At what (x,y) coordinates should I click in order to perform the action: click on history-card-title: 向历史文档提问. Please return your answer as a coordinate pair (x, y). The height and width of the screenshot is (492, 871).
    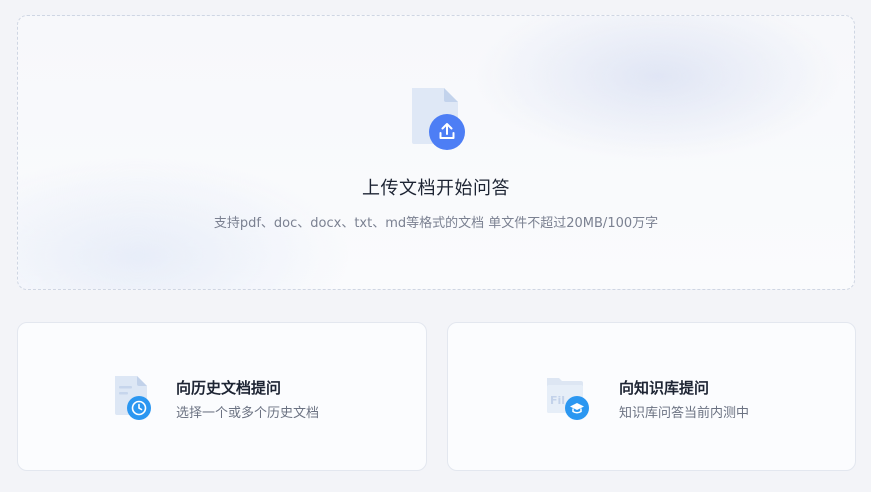
    Looking at the image, I should click on (229, 388).